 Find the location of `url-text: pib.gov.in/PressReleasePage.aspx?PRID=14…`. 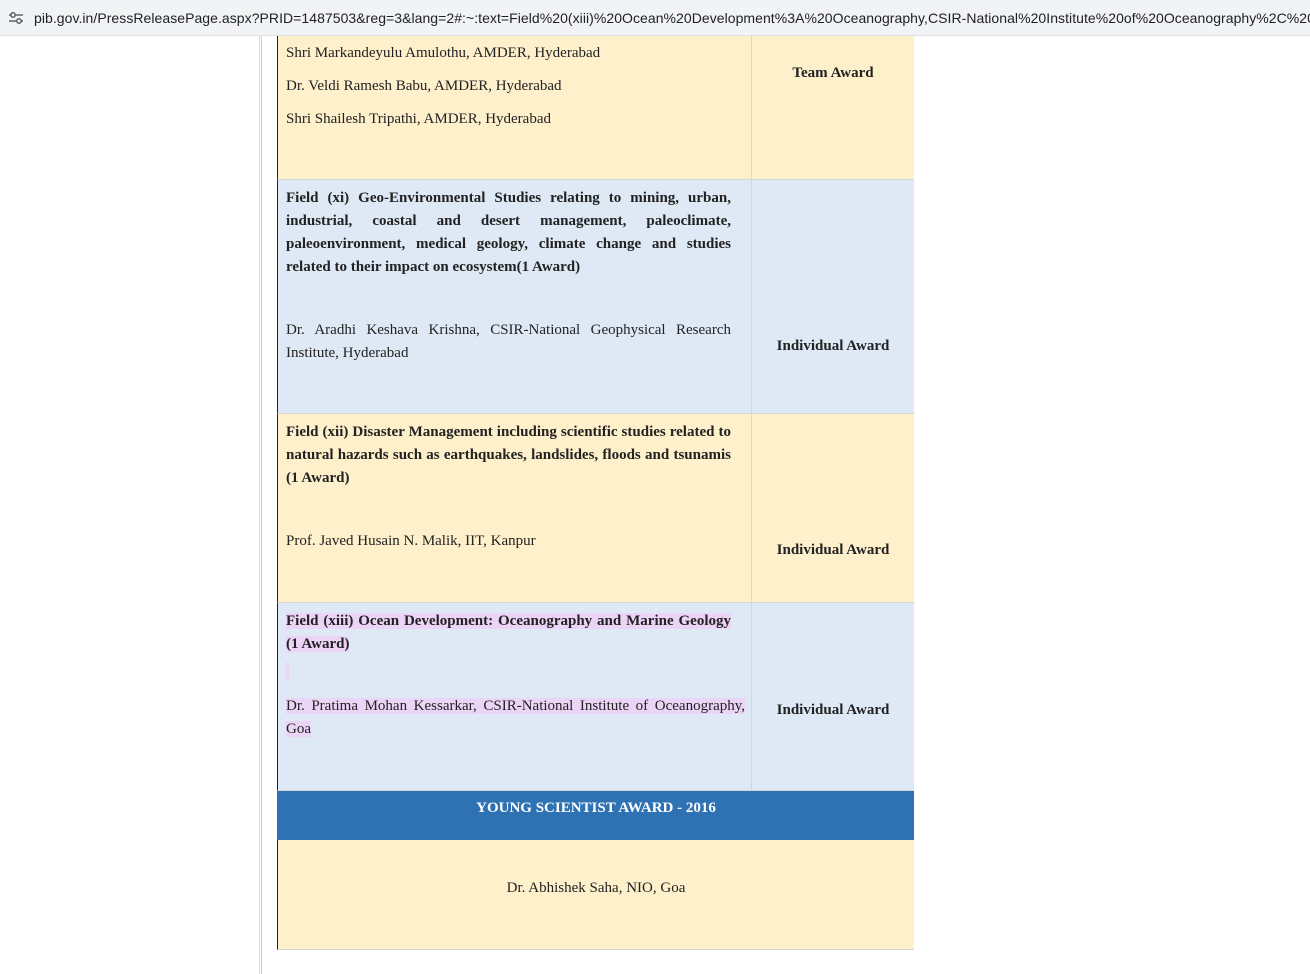

url-text: pib.gov.in/PressReleasePage.aspx?PRID=14… is located at coordinates (672, 18).